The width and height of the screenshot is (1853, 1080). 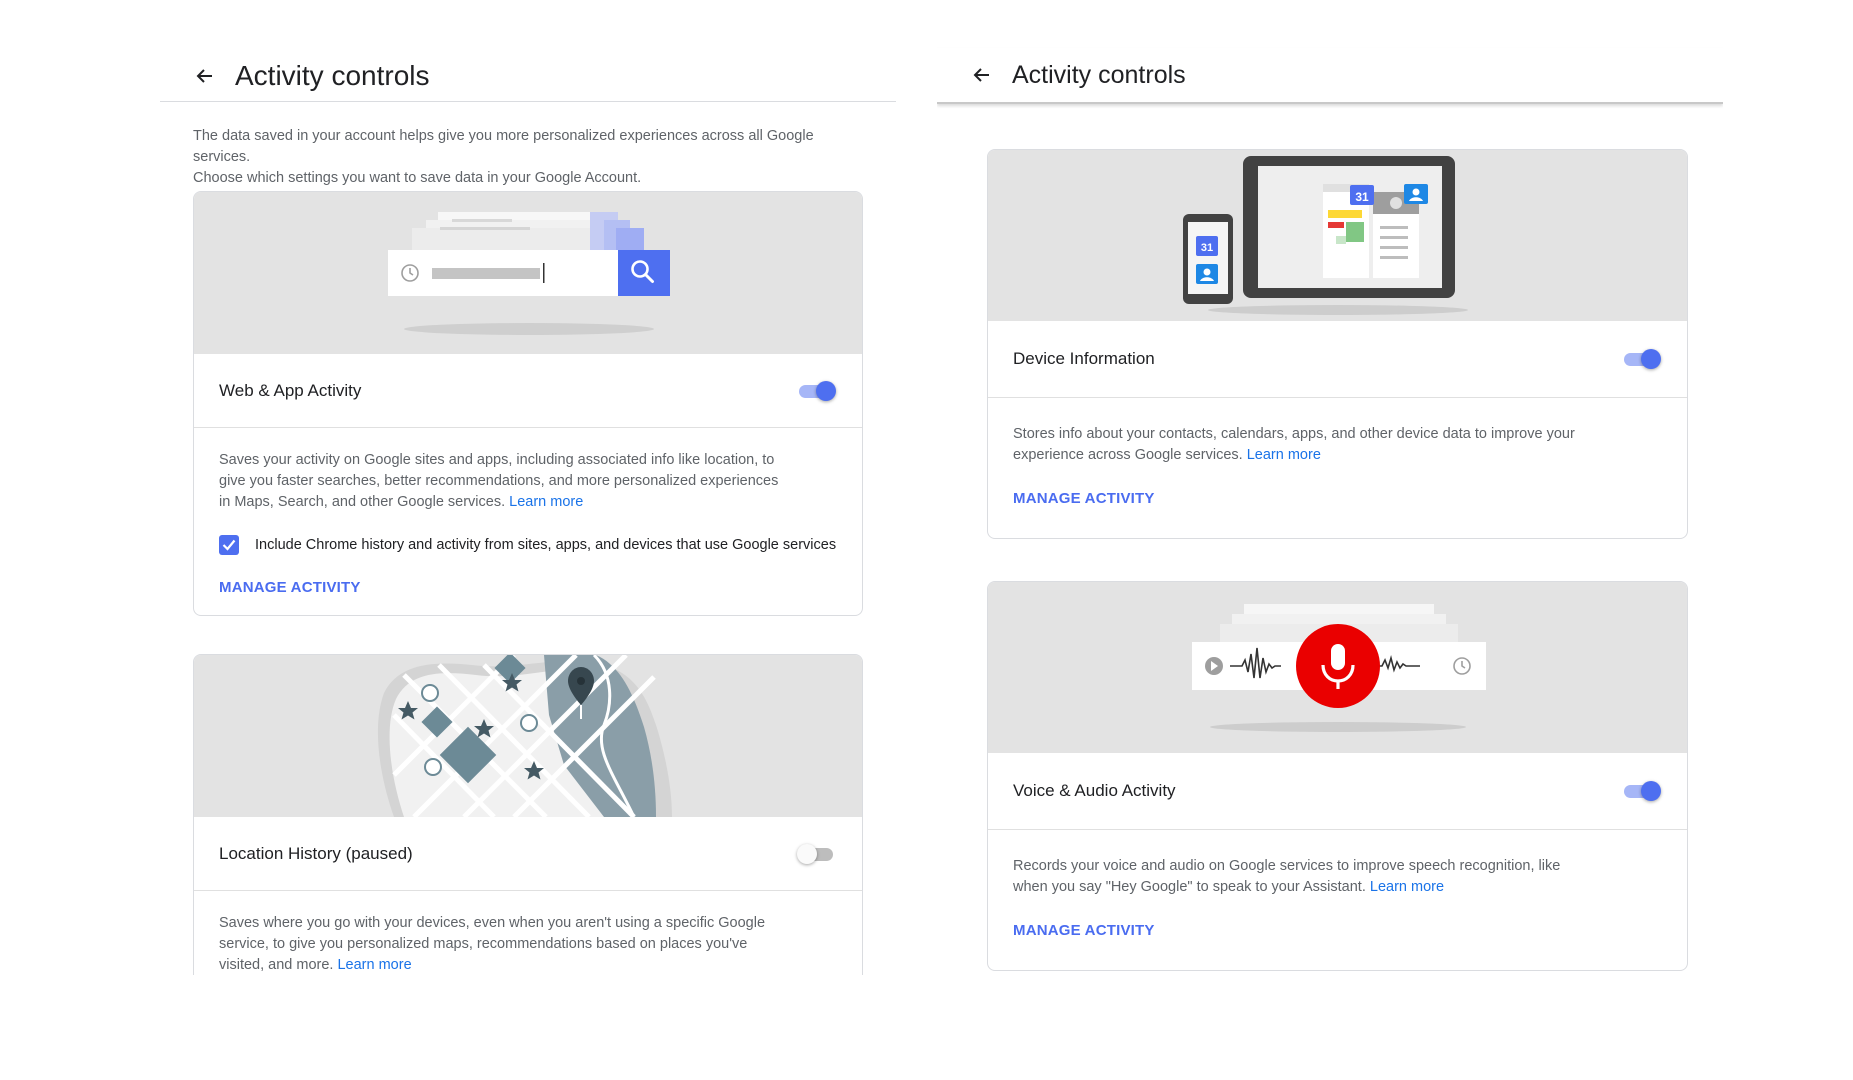 I want to click on setting-label: Location History (paused), so click(x=316, y=853).